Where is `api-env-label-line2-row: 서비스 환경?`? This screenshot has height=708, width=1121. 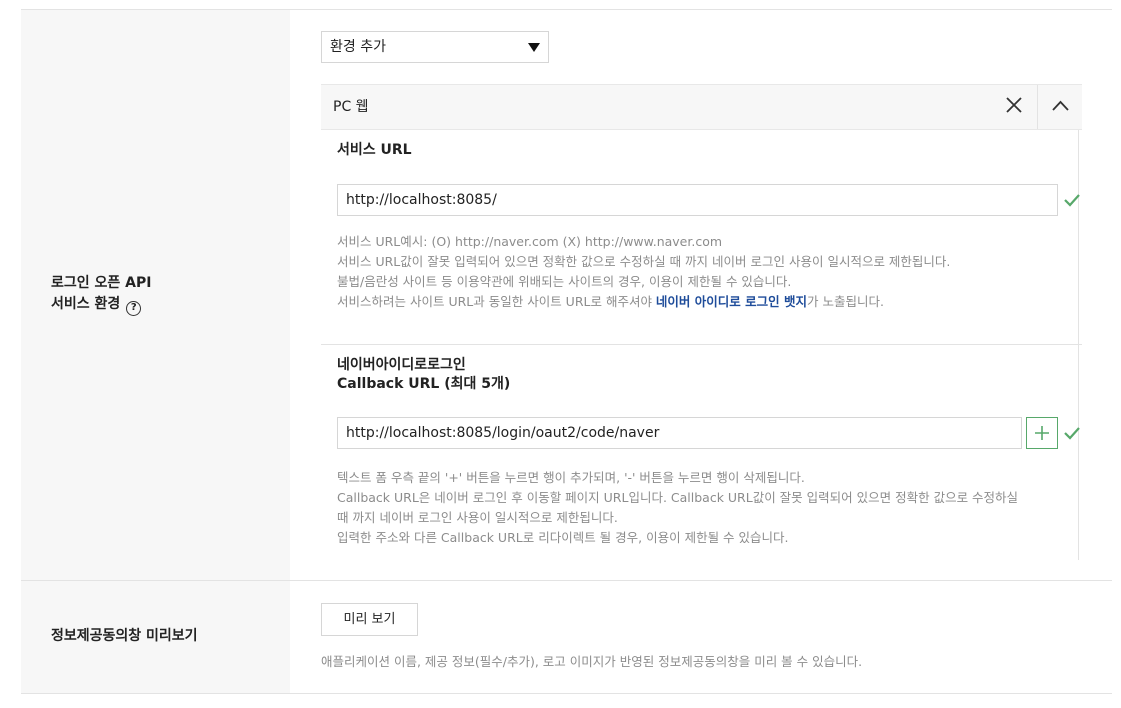
api-env-label-line2-row: 서비스 환경? is located at coordinates (101, 305).